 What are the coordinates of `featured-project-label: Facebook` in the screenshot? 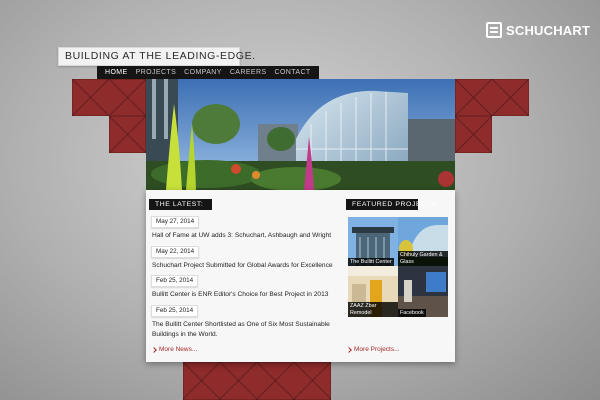 It's located at (412, 312).